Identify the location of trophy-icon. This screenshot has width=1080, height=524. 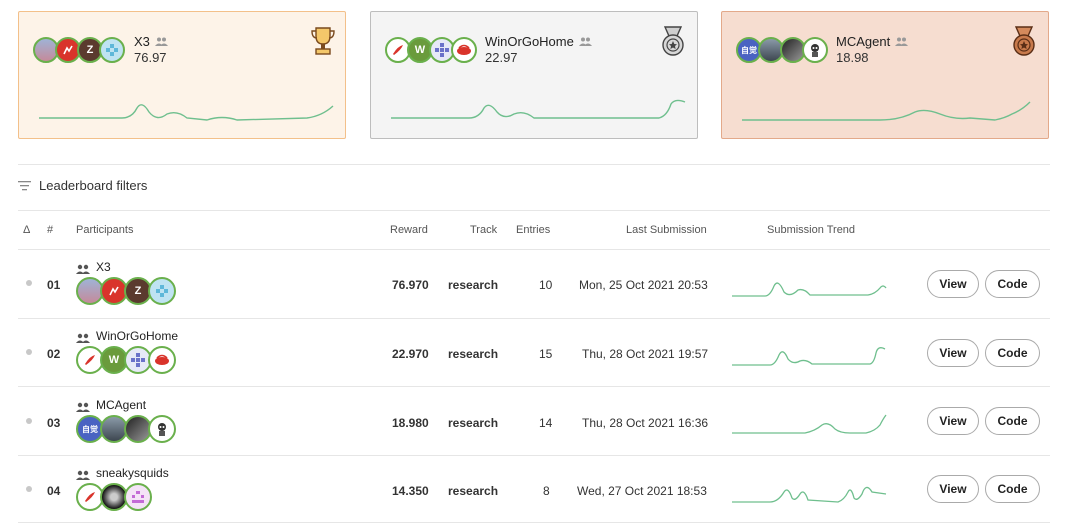
(323, 41).